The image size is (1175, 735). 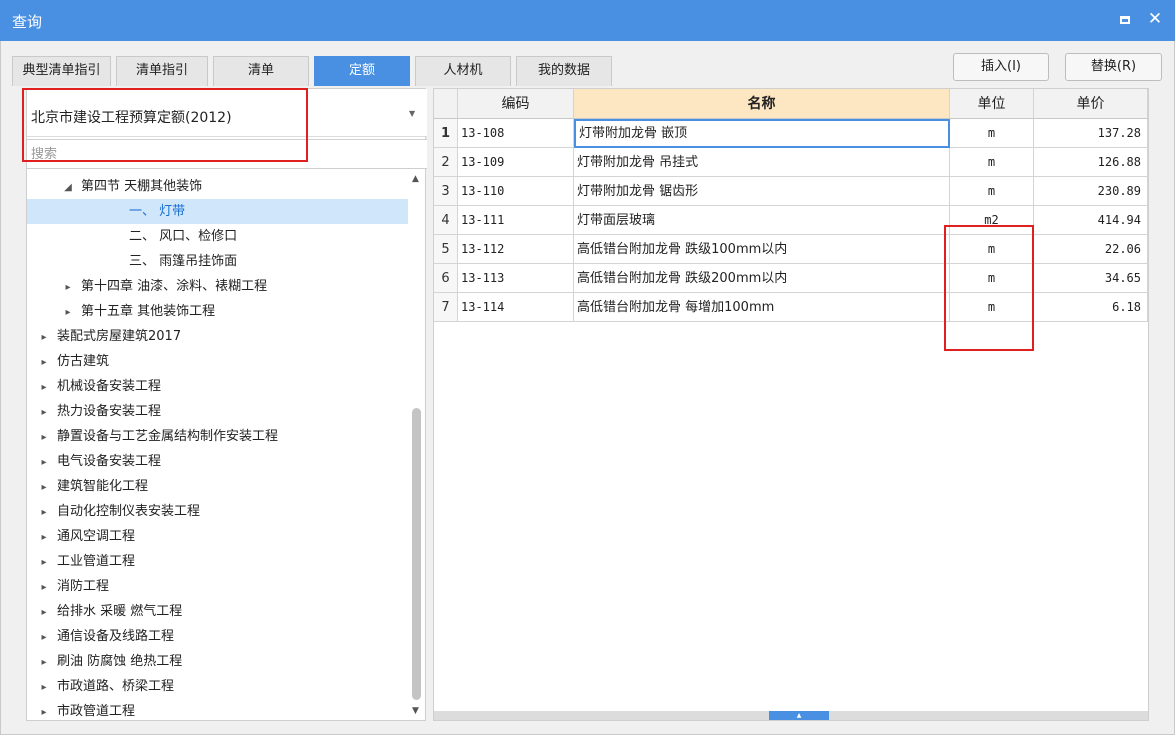 I want to click on tree-item: ▸ 市政道路、桥梁工程, so click(x=217, y=686).